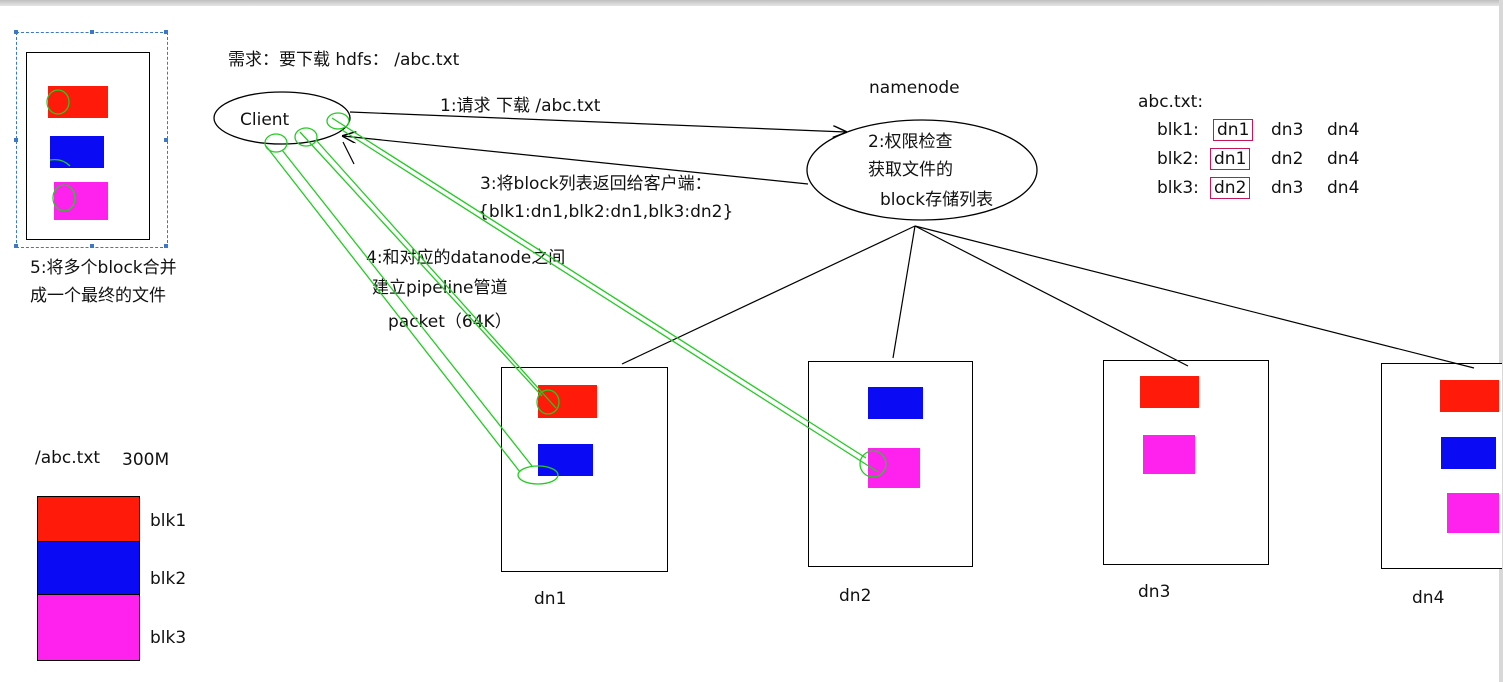 This screenshot has height=682, width=1503. Describe the element at coordinates (904, 292) in the screenshot. I see `namenode-dn2-link` at that location.